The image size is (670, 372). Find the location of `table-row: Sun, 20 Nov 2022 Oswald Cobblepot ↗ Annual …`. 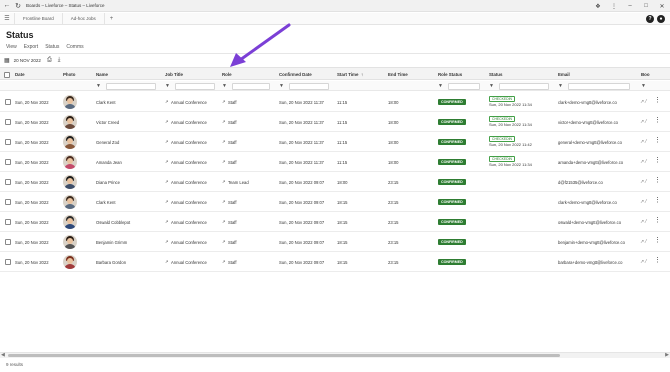

table-row: Sun, 20 Nov 2022 Oswald Cobblepot ↗ Annual … is located at coordinates (335, 222).